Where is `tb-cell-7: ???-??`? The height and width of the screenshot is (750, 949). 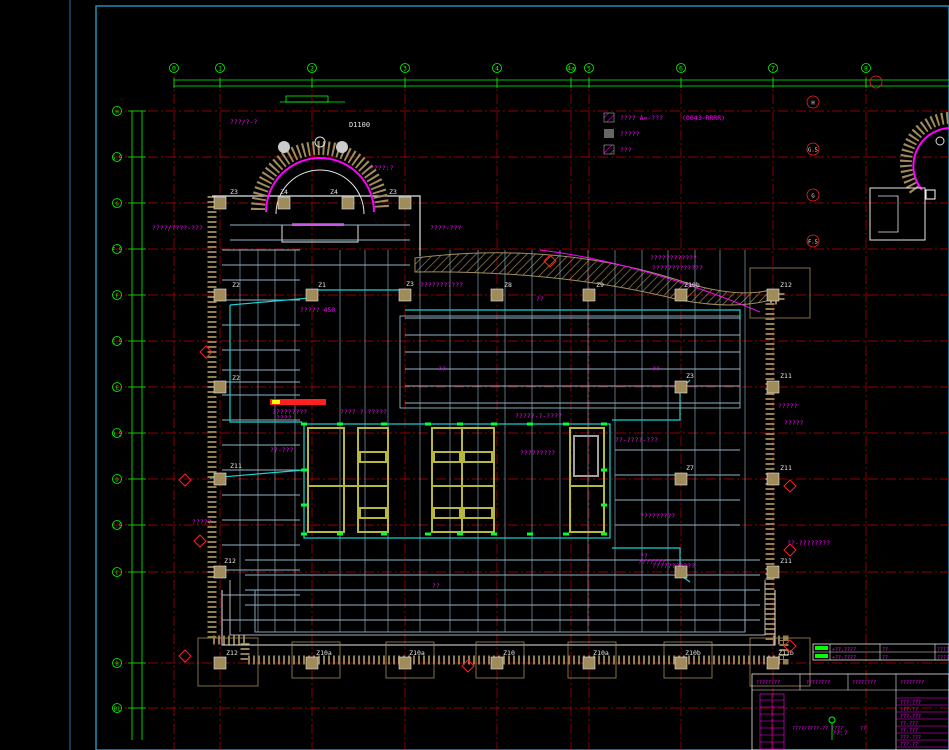
tb-cell-7: ???-?? is located at coordinates (909, 745).